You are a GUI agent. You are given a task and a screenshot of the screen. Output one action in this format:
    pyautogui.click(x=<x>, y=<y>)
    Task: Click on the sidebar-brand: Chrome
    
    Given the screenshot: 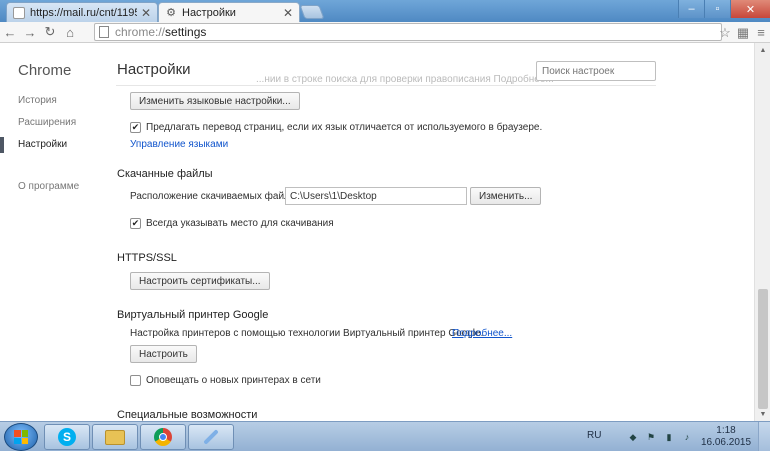 What is the action you would take?
    pyautogui.click(x=45, y=70)
    